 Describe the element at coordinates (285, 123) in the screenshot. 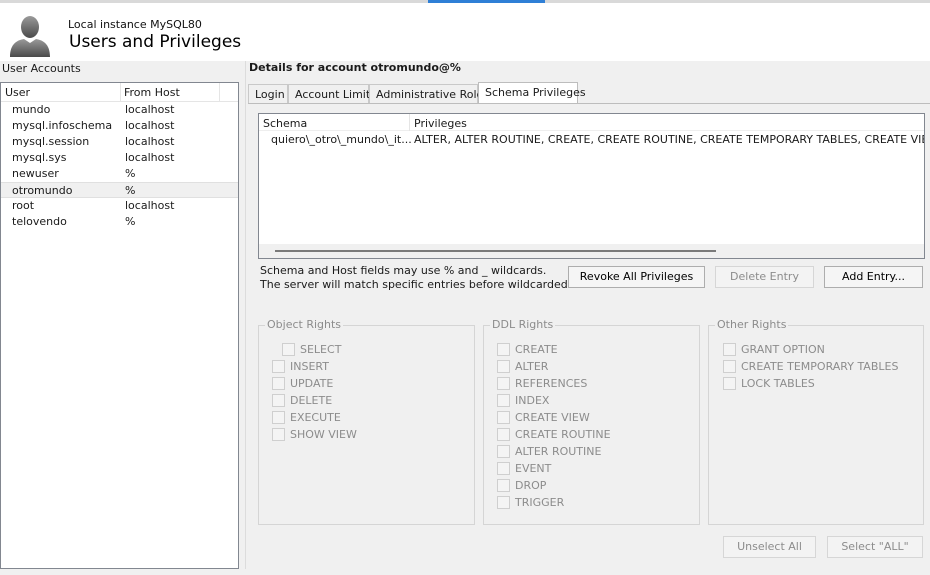

I see `column-header-schema: Schema` at that location.